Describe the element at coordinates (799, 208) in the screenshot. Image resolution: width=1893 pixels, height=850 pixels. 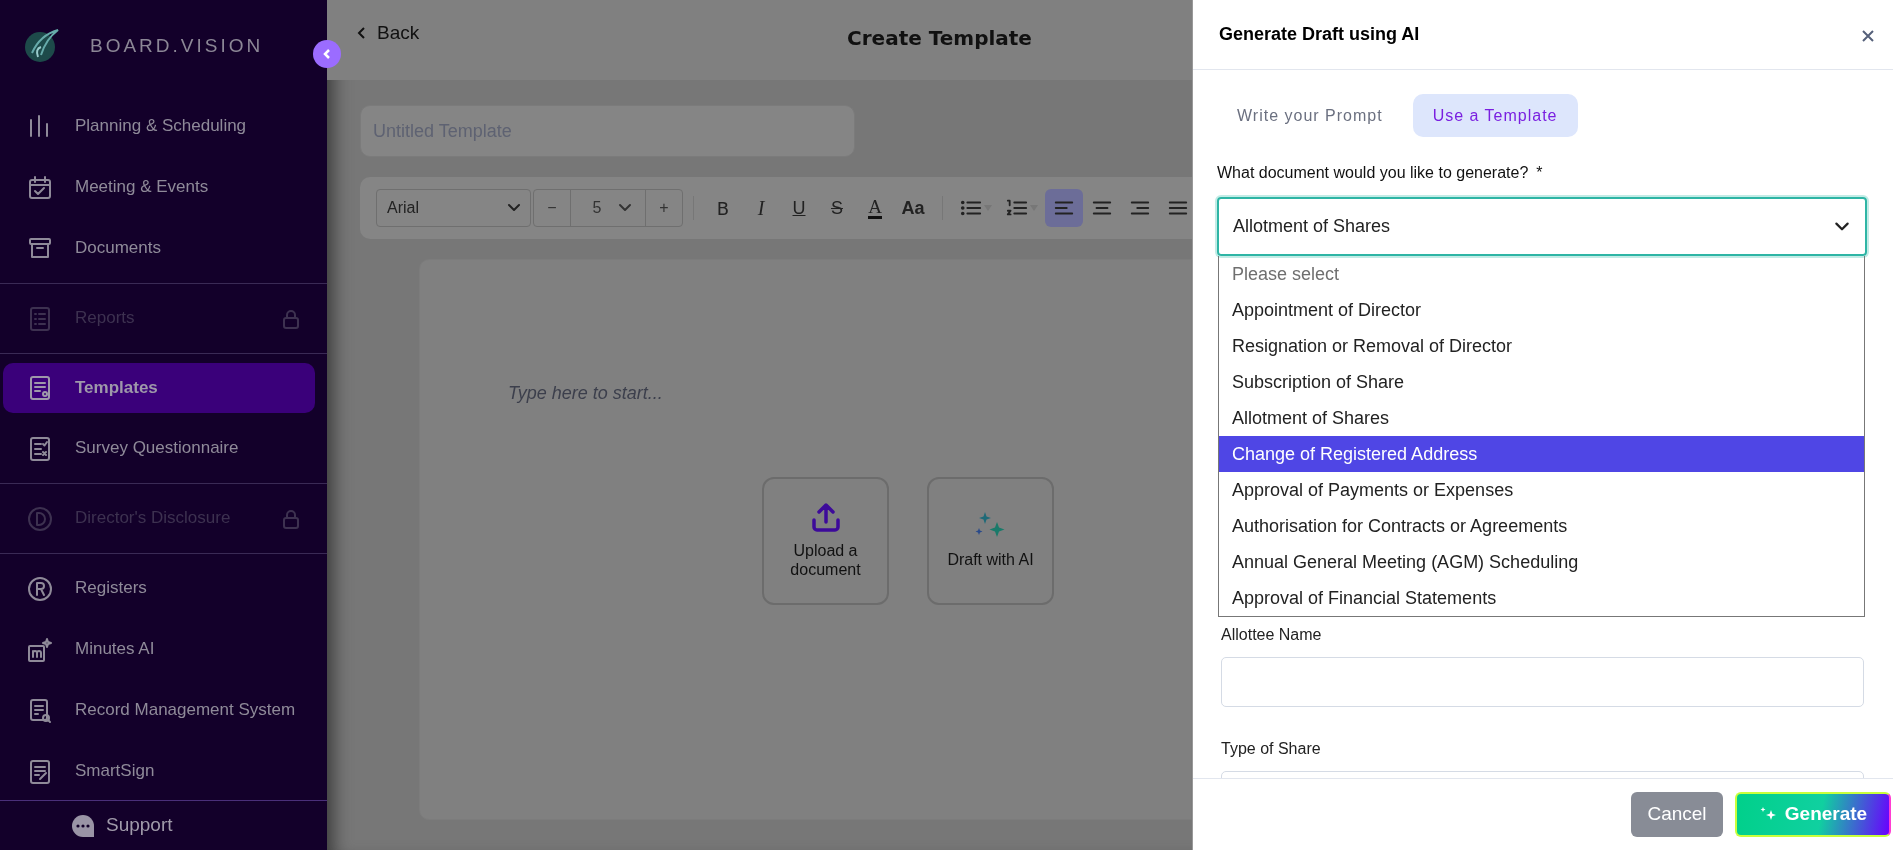
I see `underline-button: U` at that location.